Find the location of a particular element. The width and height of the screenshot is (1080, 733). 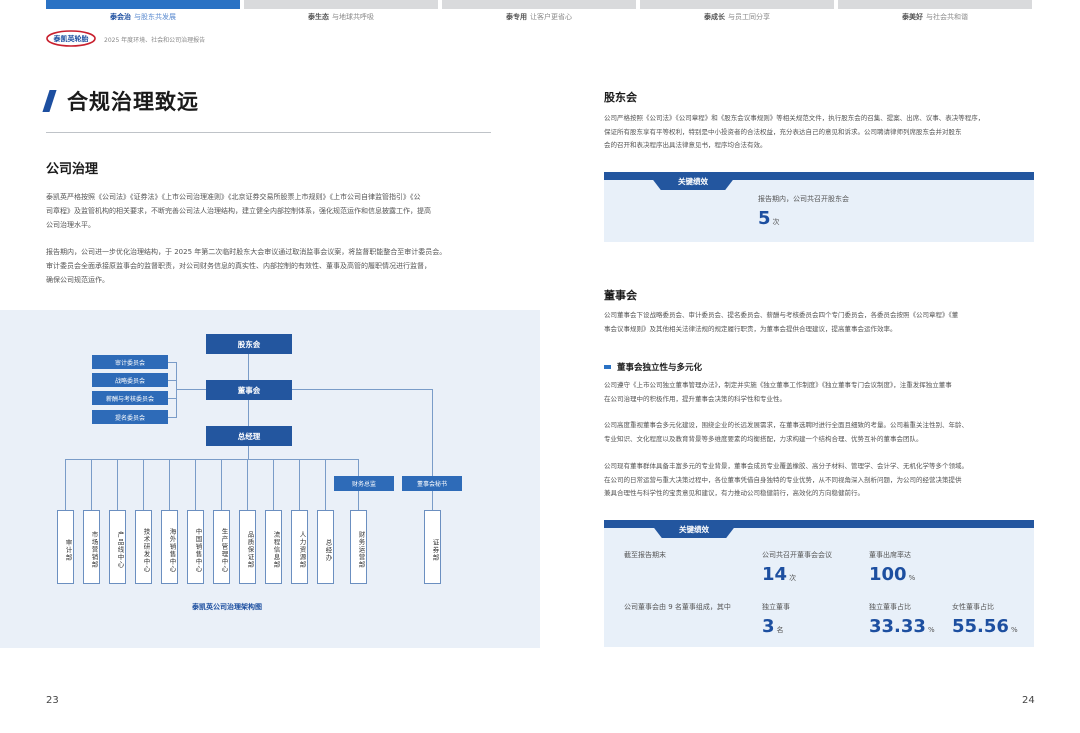

org-dept: 产品线中心 is located at coordinates (117, 547).